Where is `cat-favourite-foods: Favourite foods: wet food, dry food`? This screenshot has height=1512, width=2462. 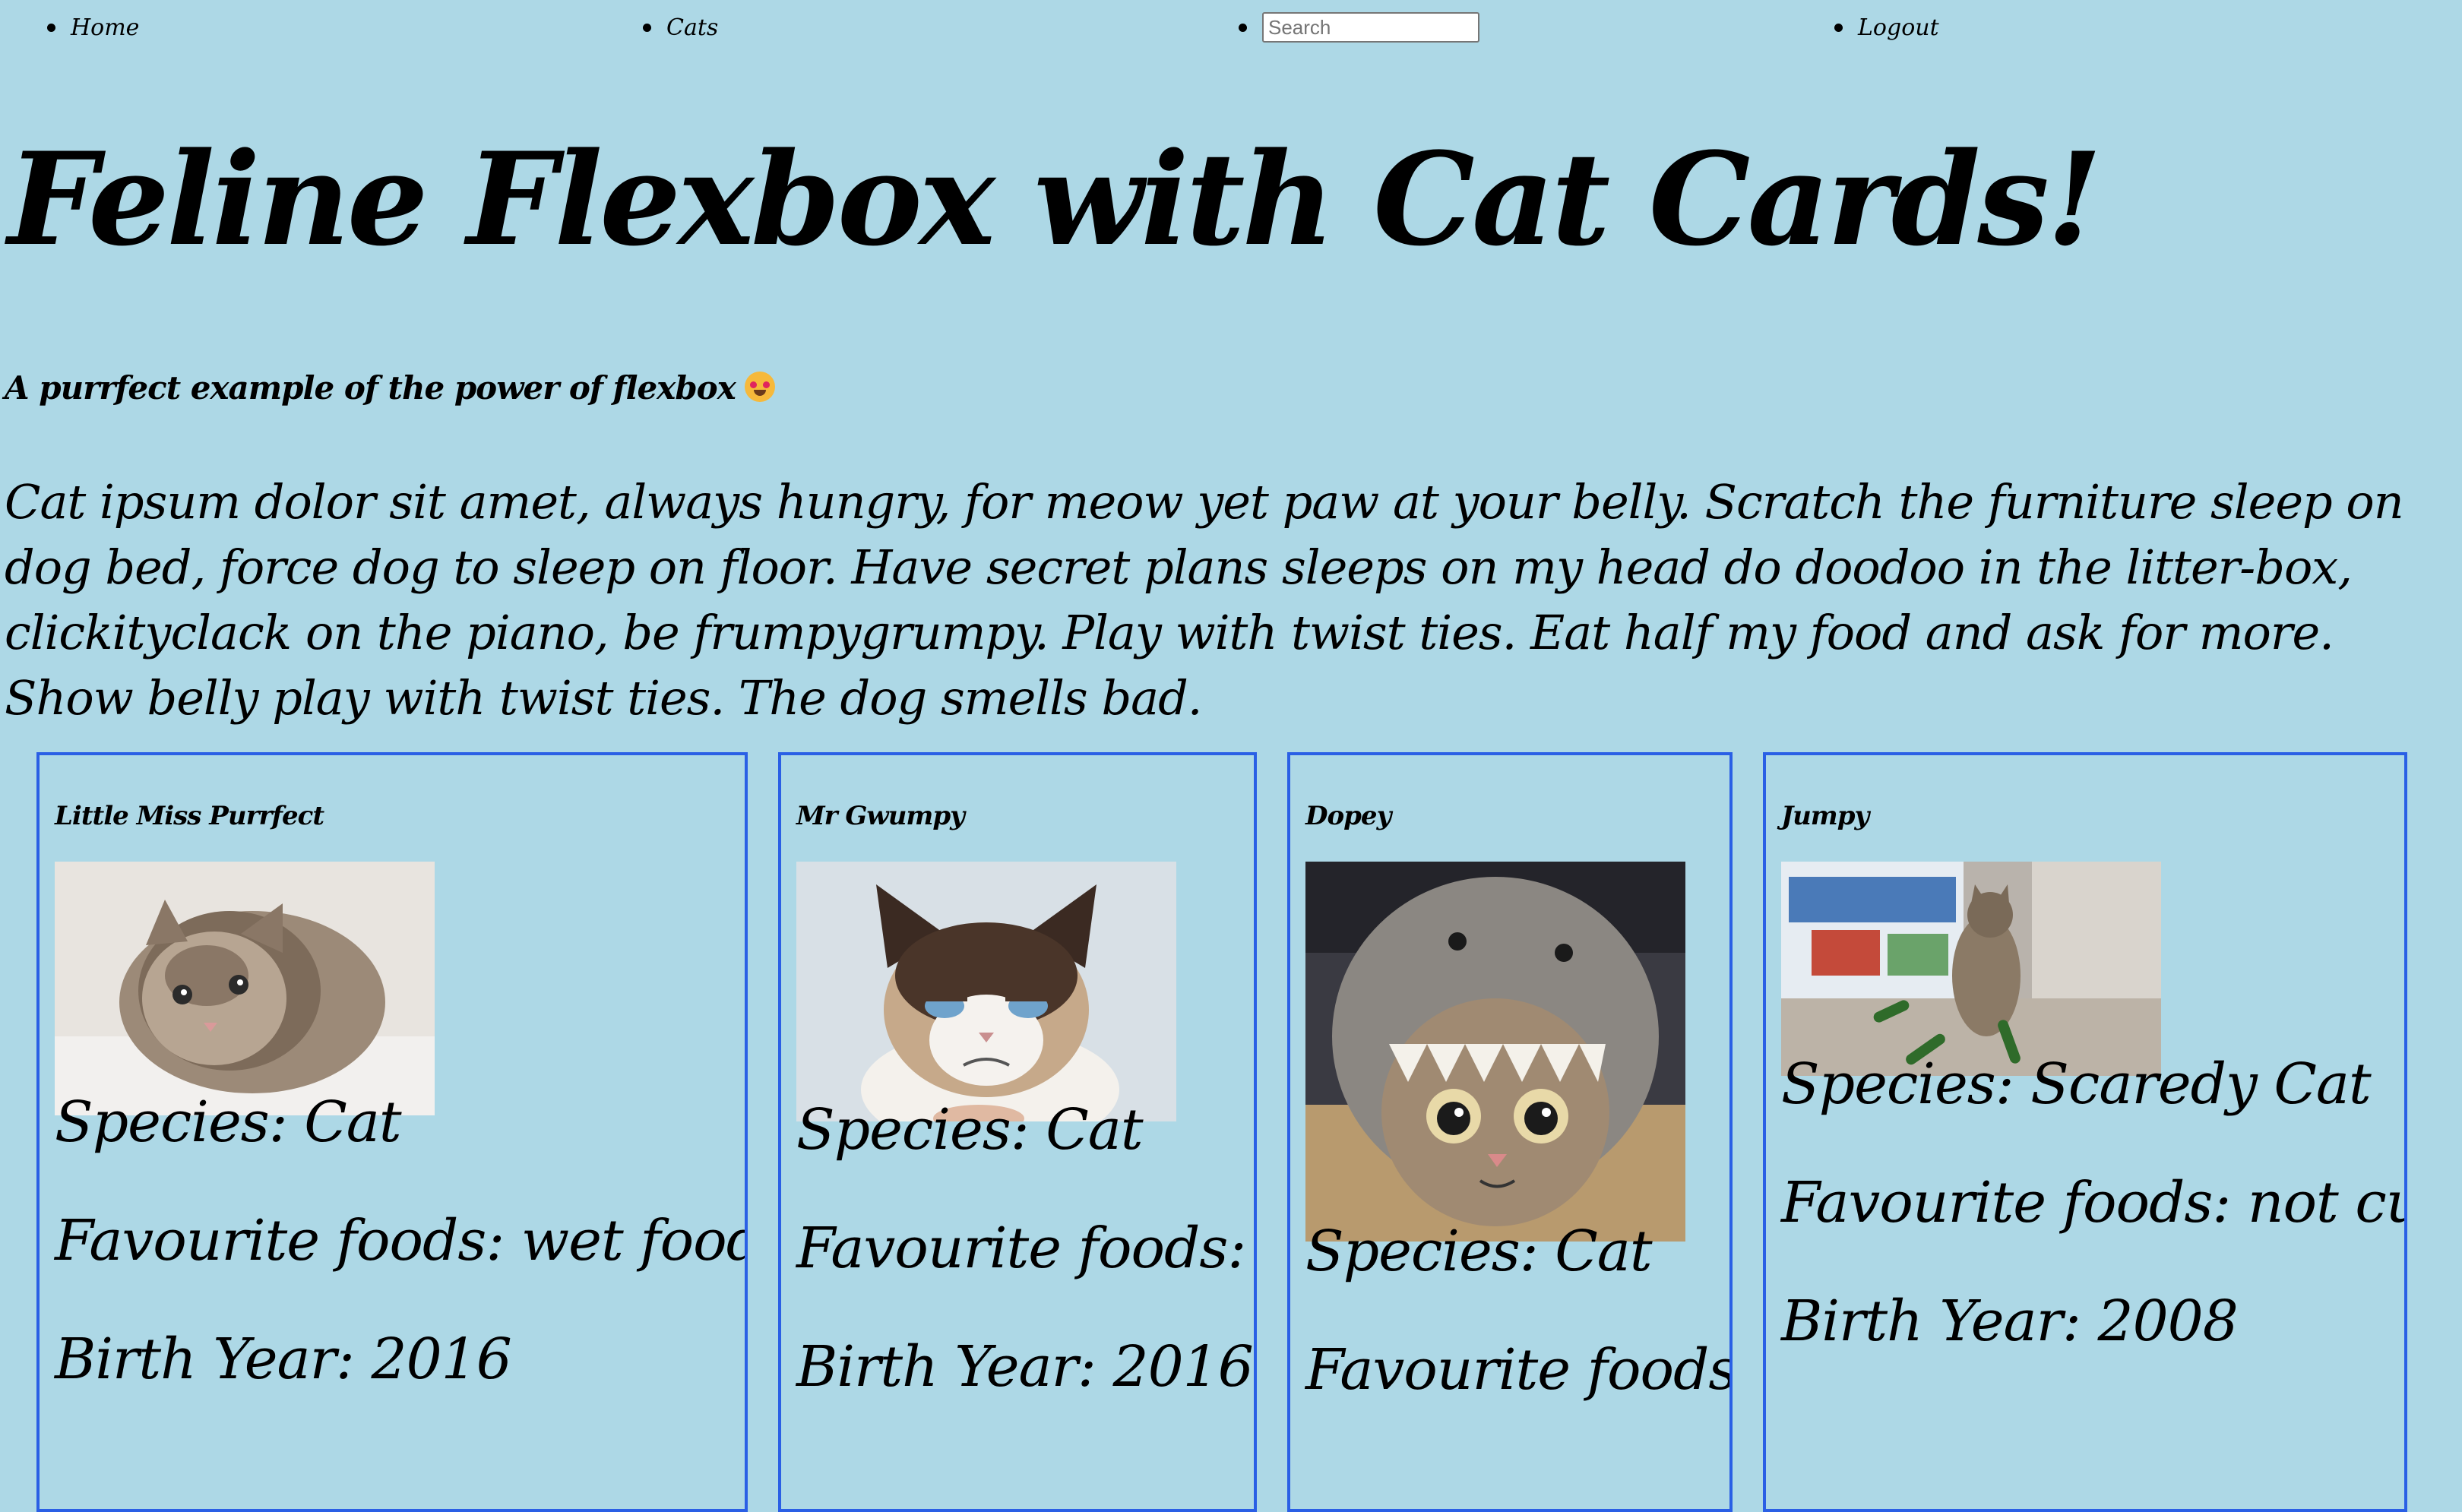
cat-favourite-foods: Favourite foods: wet food, dry food is located at coordinates (400, 1240).